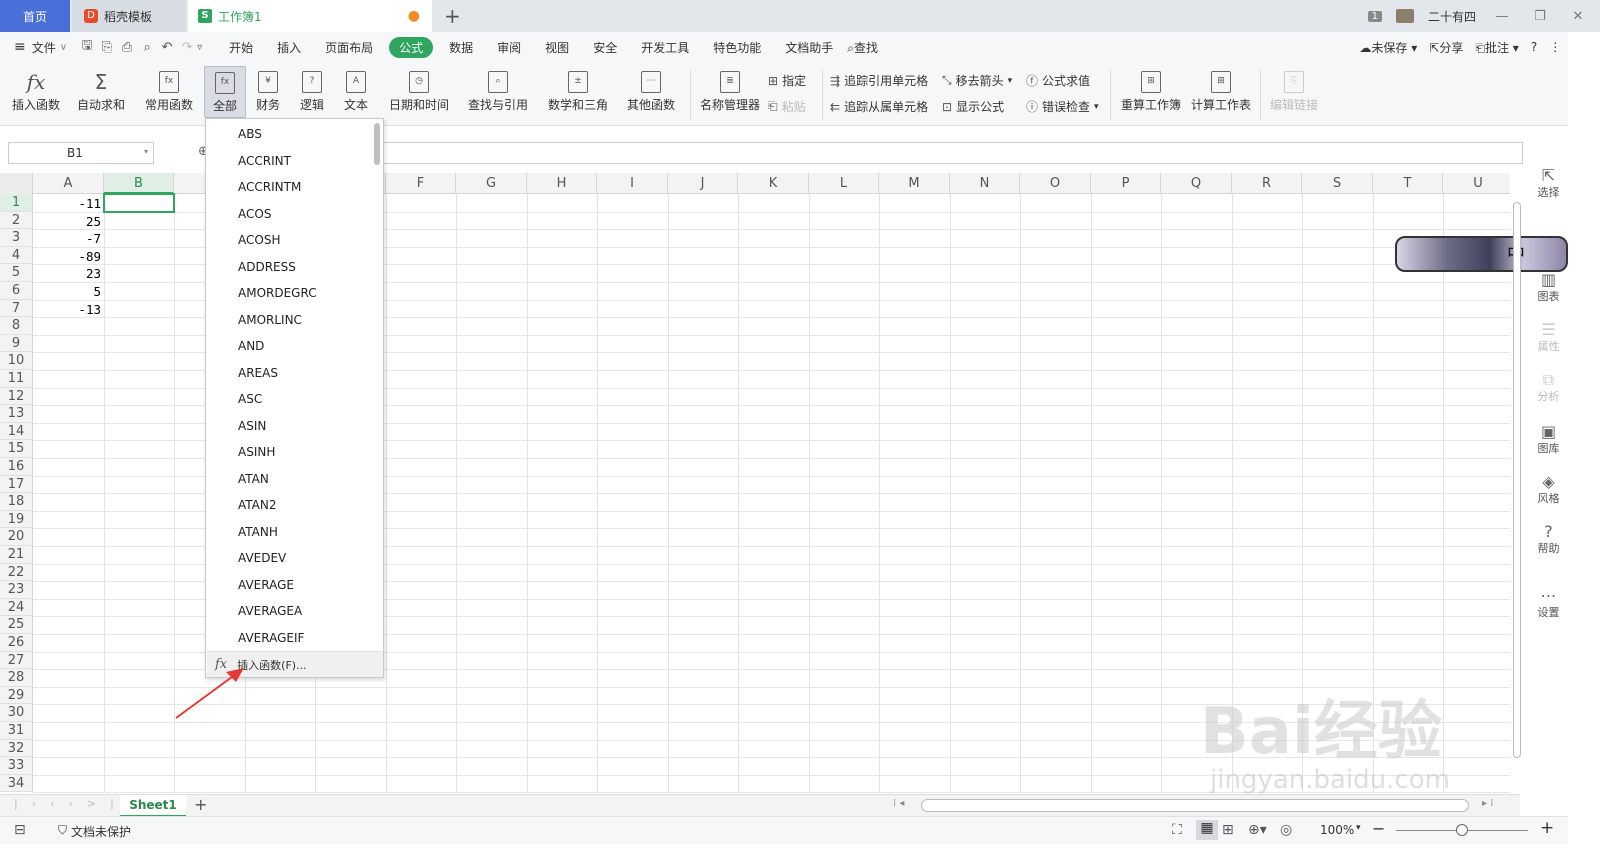 The height and width of the screenshot is (860, 1600). Describe the element at coordinates (914, 183) in the screenshot. I see `column-header-m: M` at that location.